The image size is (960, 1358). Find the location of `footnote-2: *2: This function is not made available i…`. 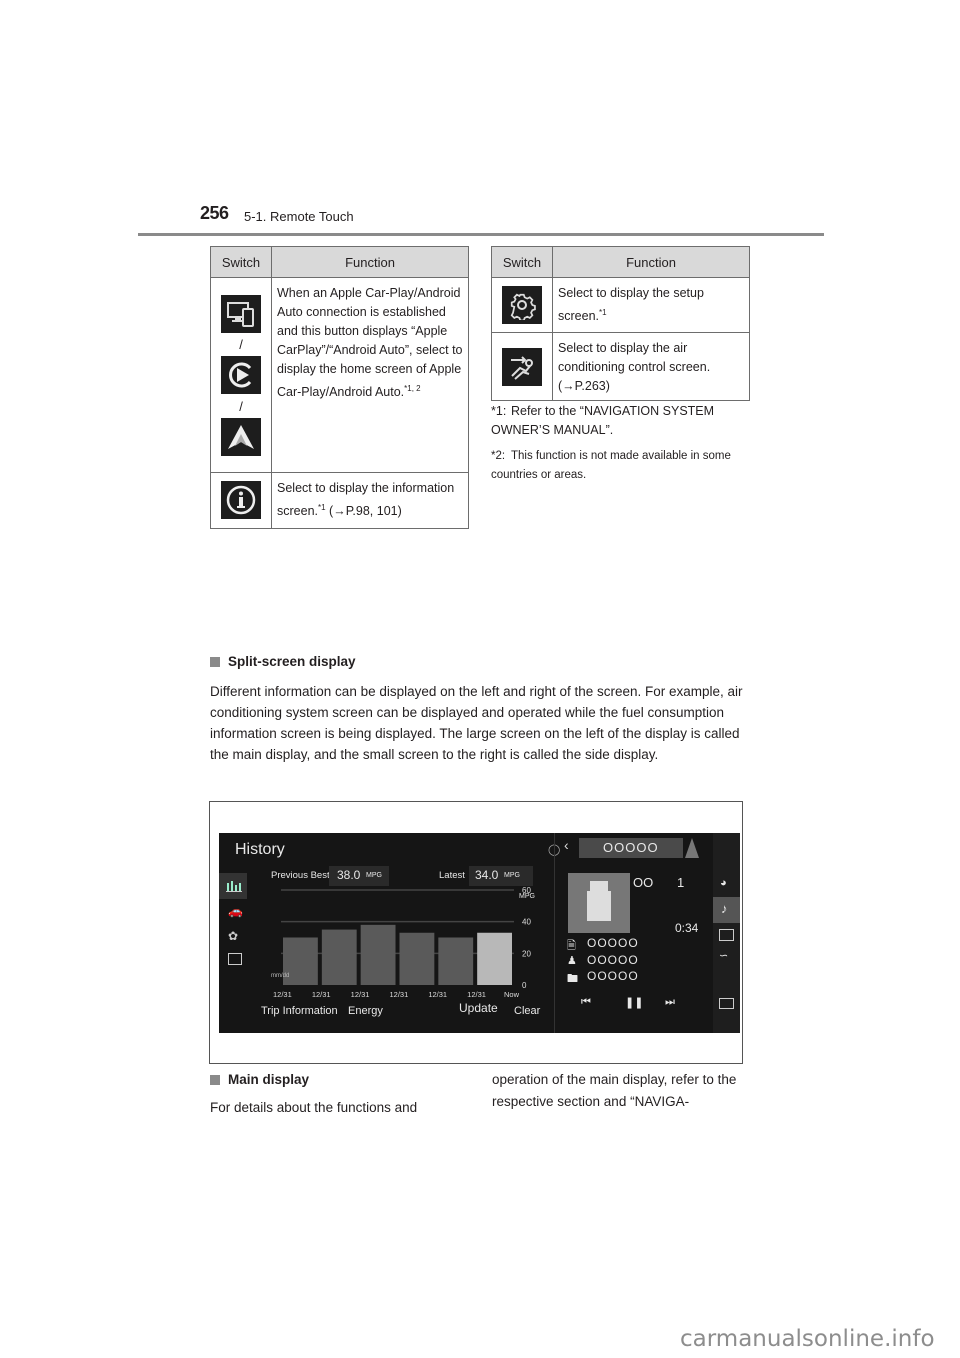

footnote-2: *2: This function is not made available i… is located at coordinates (621, 466).